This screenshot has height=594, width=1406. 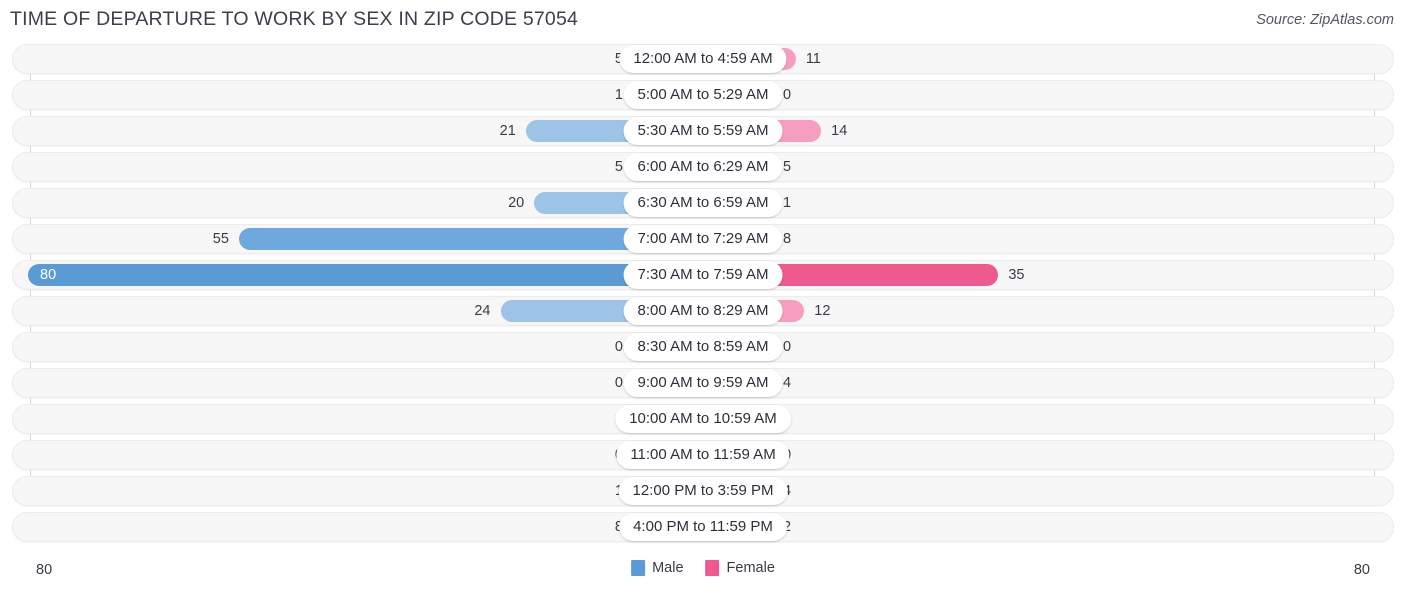 What do you see at coordinates (703, 568) in the screenshot?
I see `chart-legend: Male Female` at bounding box center [703, 568].